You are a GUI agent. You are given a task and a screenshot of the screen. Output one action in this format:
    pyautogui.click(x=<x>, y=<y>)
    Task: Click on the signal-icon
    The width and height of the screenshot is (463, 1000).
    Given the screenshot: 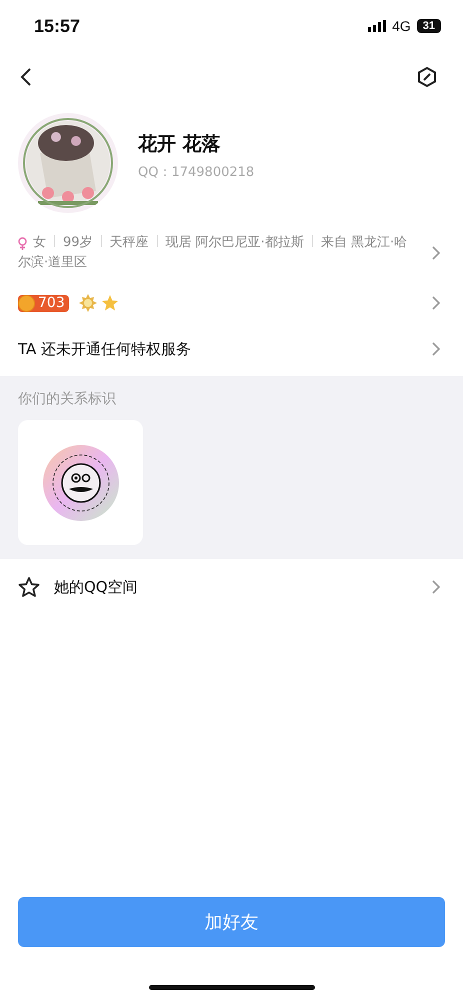 What is the action you would take?
    pyautogui.click(x=377, y=26)
    